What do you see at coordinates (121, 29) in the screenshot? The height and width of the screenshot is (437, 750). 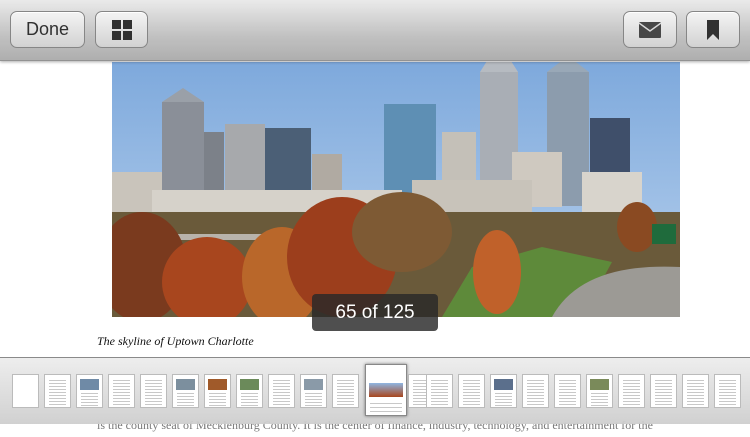 I see `grid-view-button` at bounding box center [121, 29].